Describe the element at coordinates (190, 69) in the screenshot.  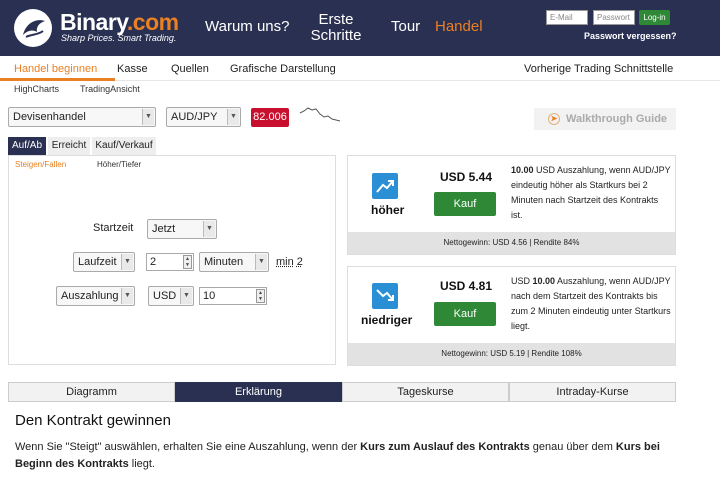
I see `subnav-quellen: Quellen` at that location.